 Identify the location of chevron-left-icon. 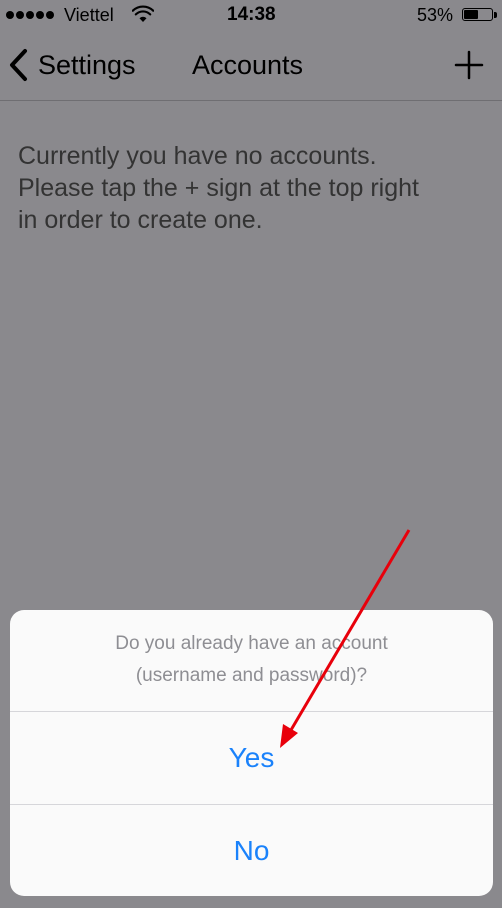
(18, 65).